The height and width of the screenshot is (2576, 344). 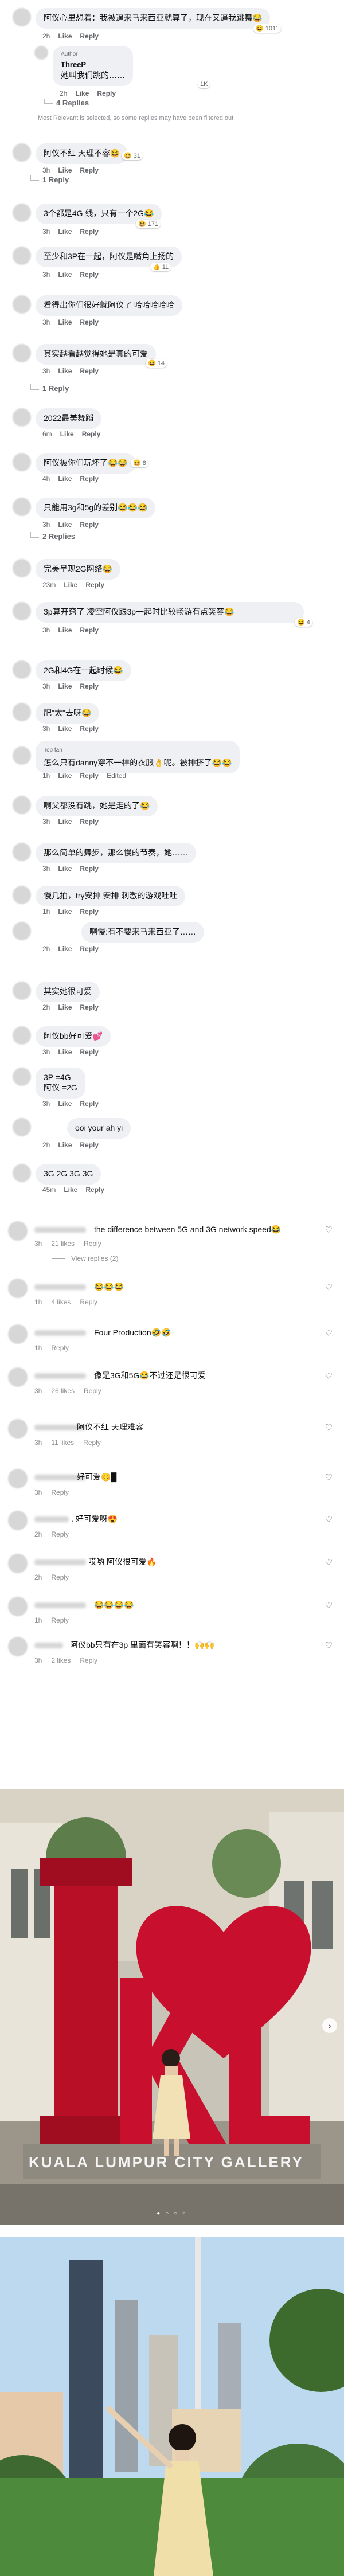 I want to click on likes-count: 26 likes, so click(x=63, y=1391).